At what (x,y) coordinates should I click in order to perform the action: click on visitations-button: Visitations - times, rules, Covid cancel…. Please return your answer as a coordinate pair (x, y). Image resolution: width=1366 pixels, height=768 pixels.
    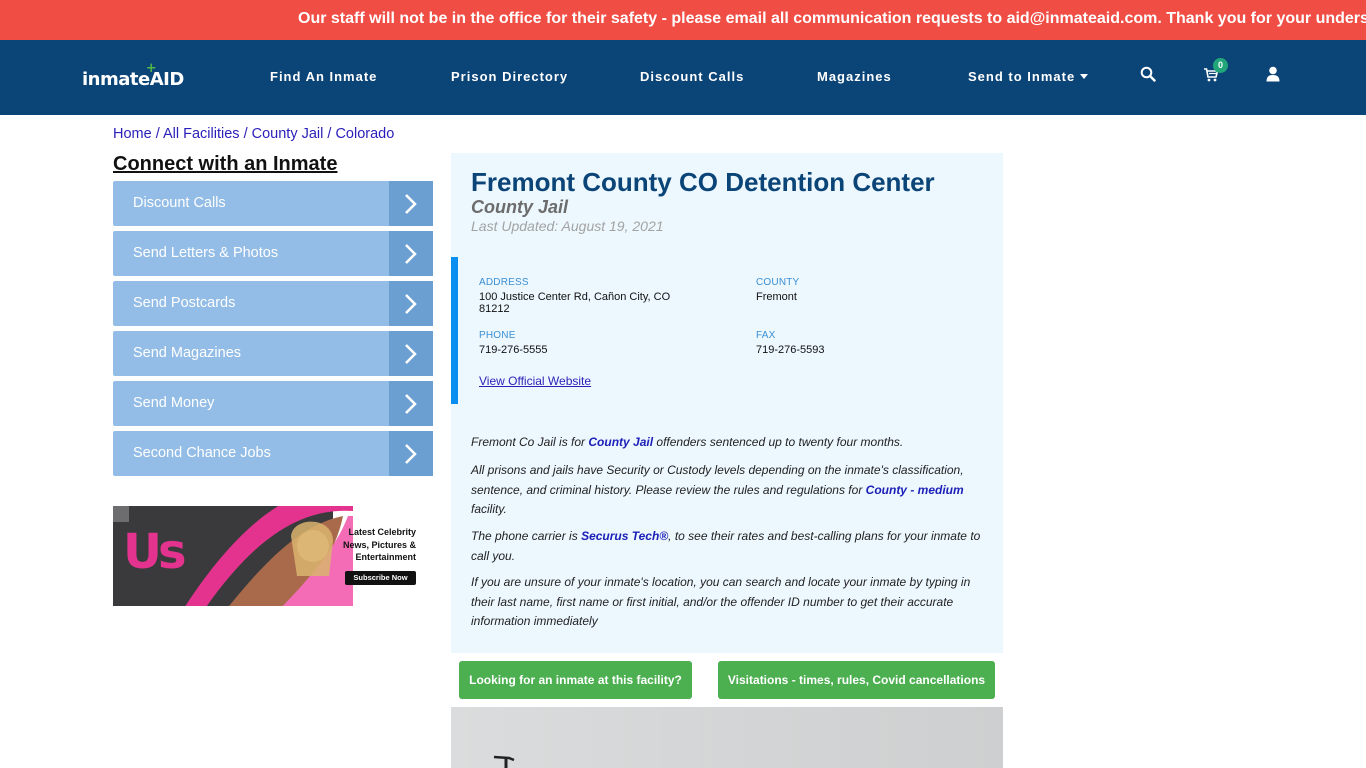
    Looking at the image, I should click on (856, 680).